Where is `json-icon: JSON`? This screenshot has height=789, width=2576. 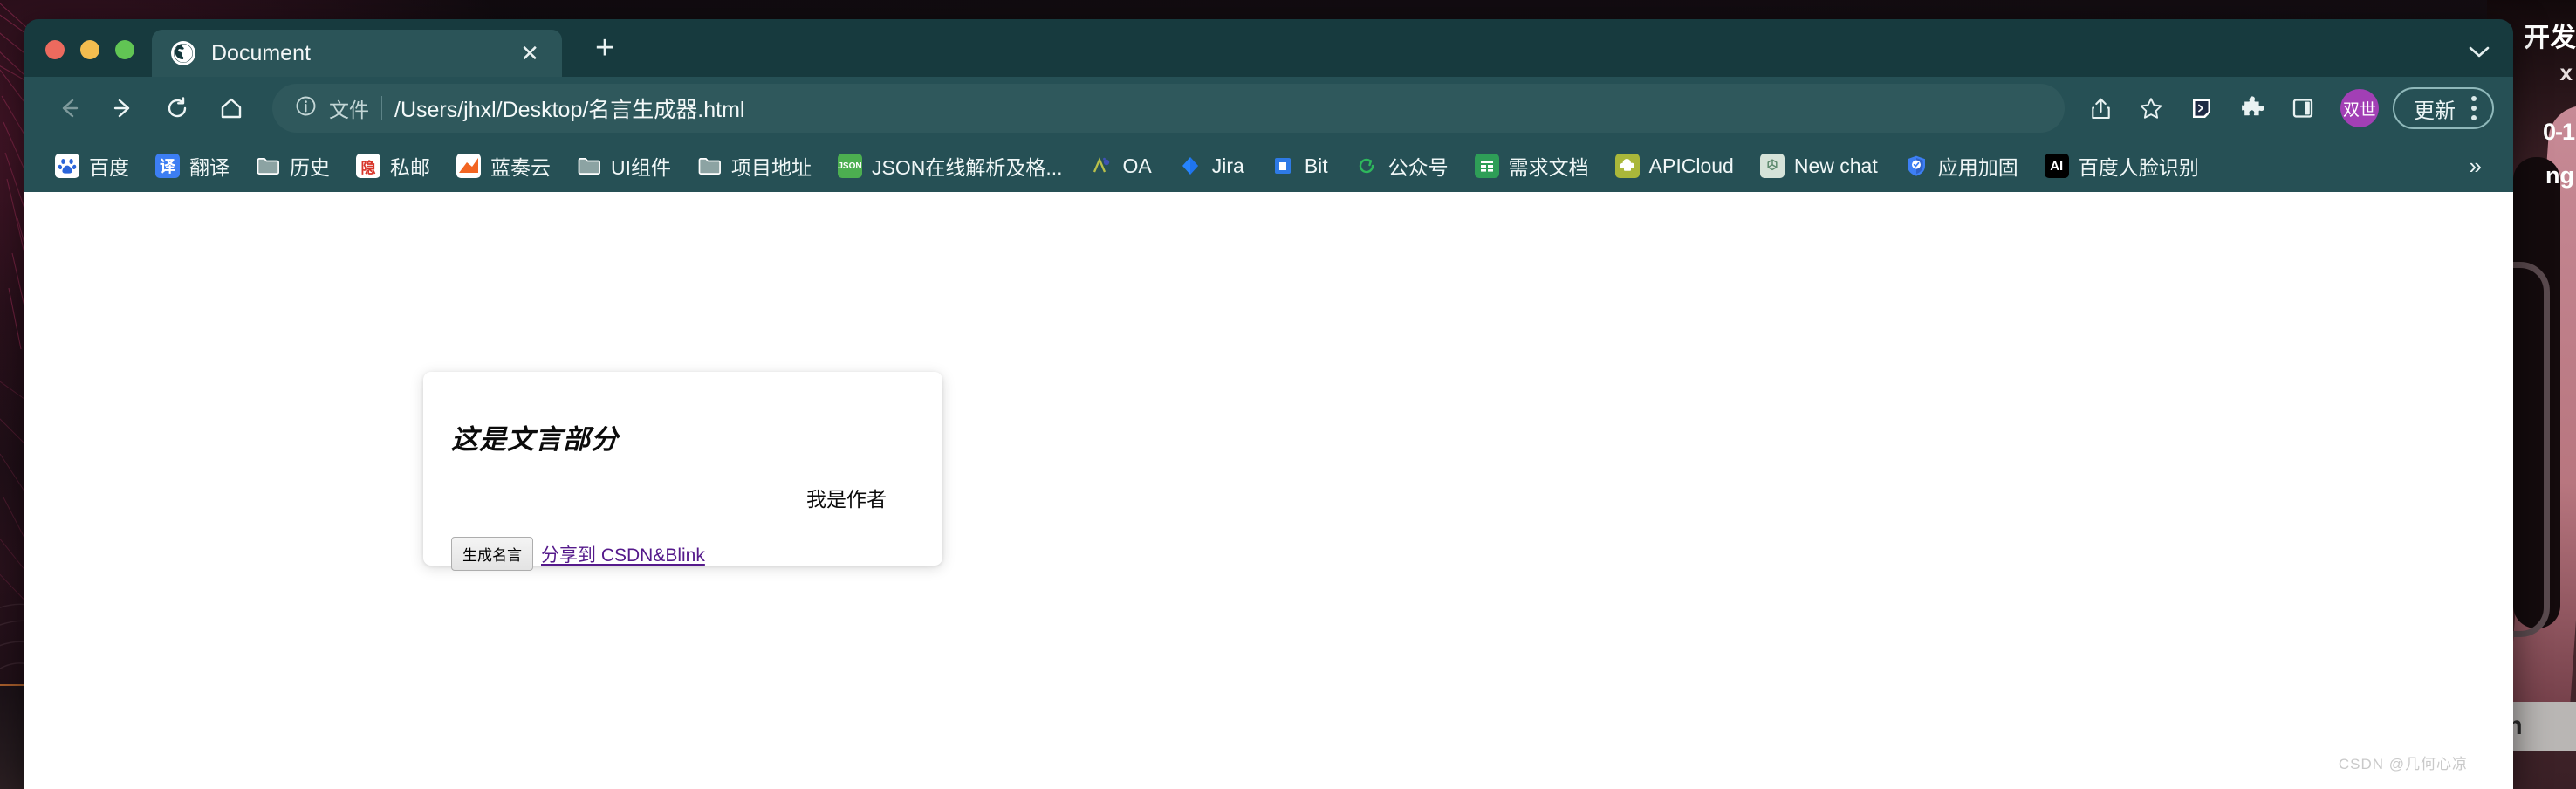
json-icon: JSON is located at coordinates (850, 166).